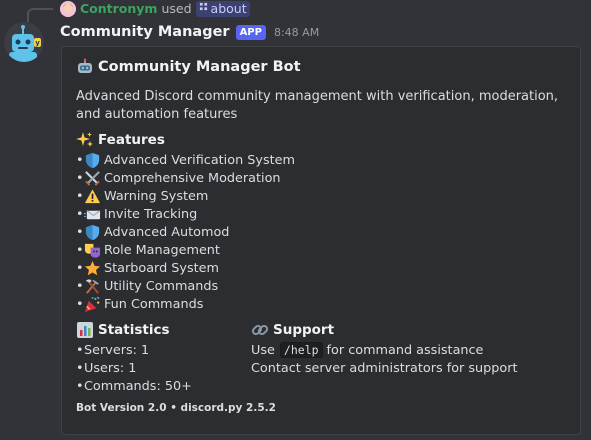  Describe the element at coordinates (110, 368) in the screenshot. I see `stat-value: Users: 1` at that location.